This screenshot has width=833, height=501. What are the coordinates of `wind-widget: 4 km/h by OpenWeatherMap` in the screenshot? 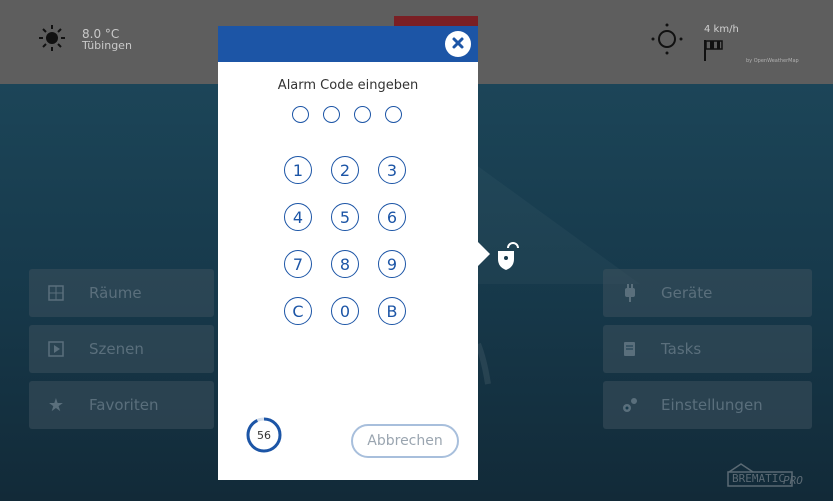 It's located at (724, 43).